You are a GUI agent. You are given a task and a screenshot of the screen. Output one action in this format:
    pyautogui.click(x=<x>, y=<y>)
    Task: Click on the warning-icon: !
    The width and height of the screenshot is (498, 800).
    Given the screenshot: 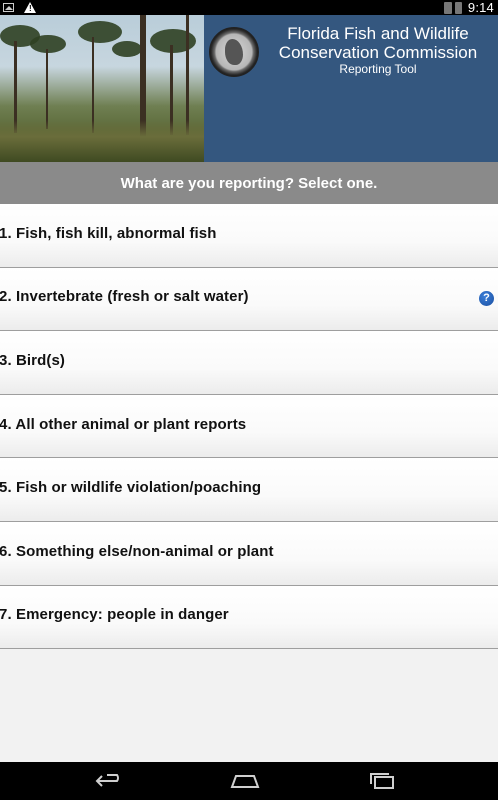 What is the action you would take?
    pyautogui.click(x=30, y=7)
    